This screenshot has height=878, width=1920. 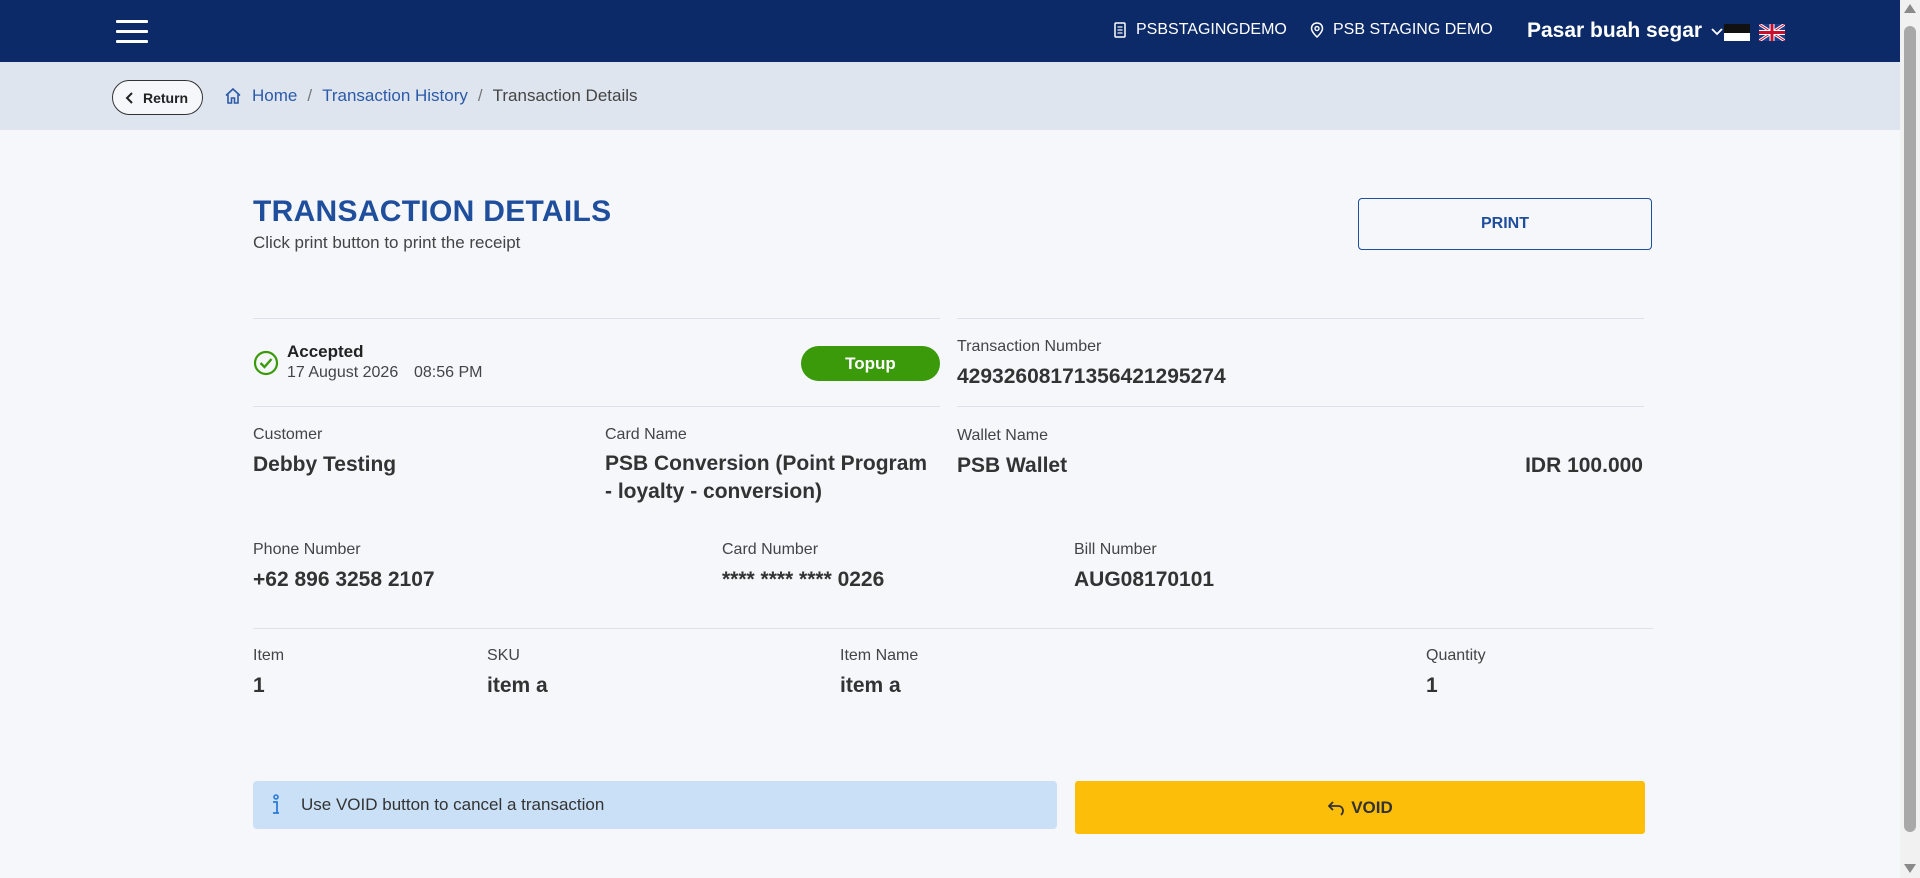 I want to click on home-icon, so click(x=233, y=96).